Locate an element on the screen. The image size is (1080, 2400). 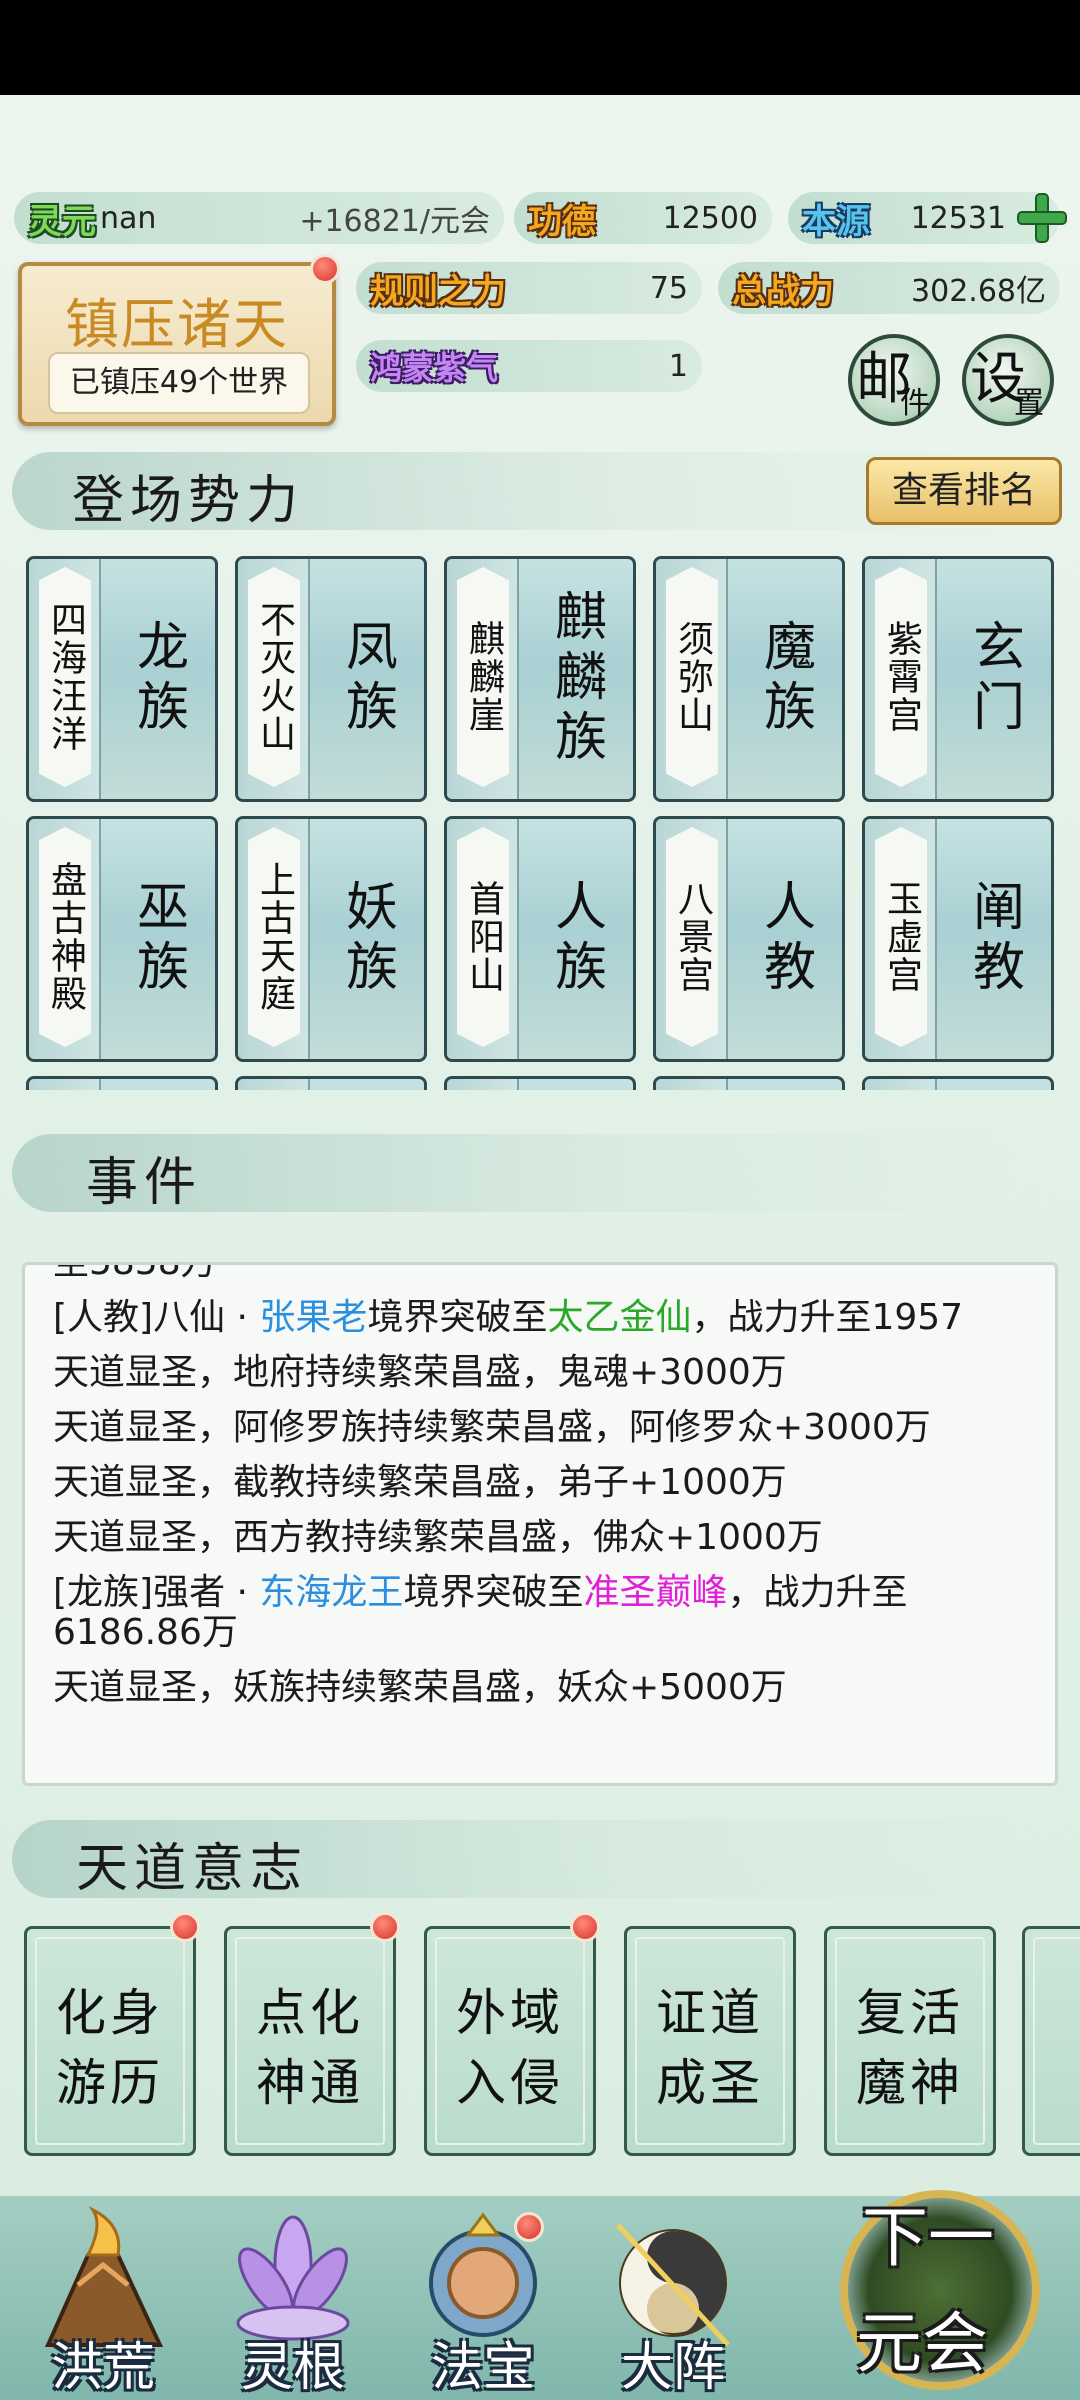
faction-place: 不灭火山 is located at coordinates (274, 677).